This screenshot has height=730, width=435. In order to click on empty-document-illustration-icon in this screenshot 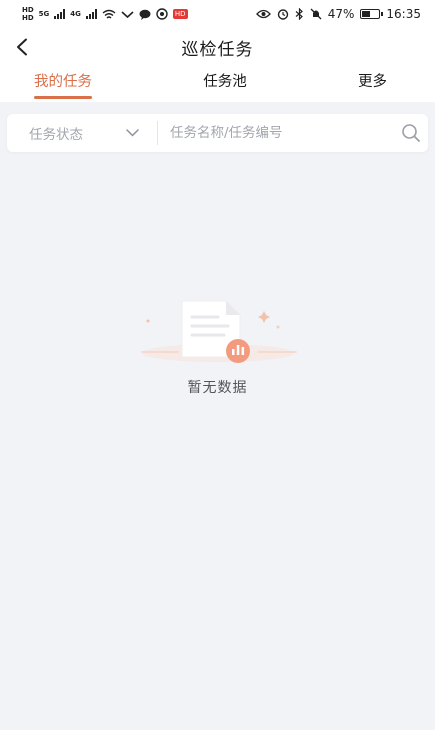, I will do `click(218, 331)`.